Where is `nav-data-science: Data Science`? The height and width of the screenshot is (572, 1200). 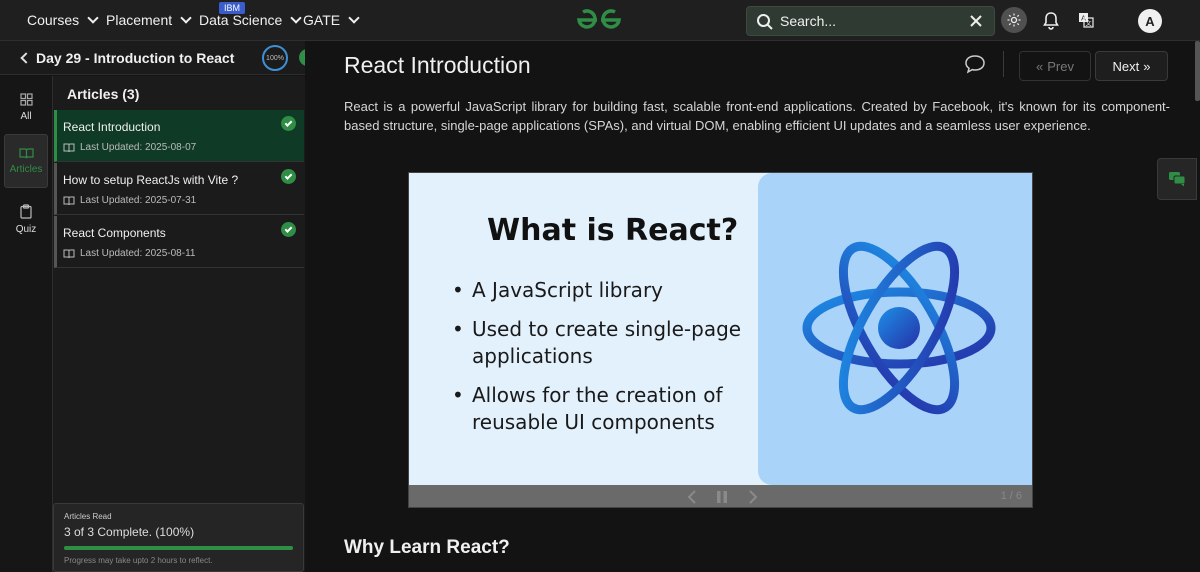 nav-data-science: Data Science is located at coordinates (250, 20).